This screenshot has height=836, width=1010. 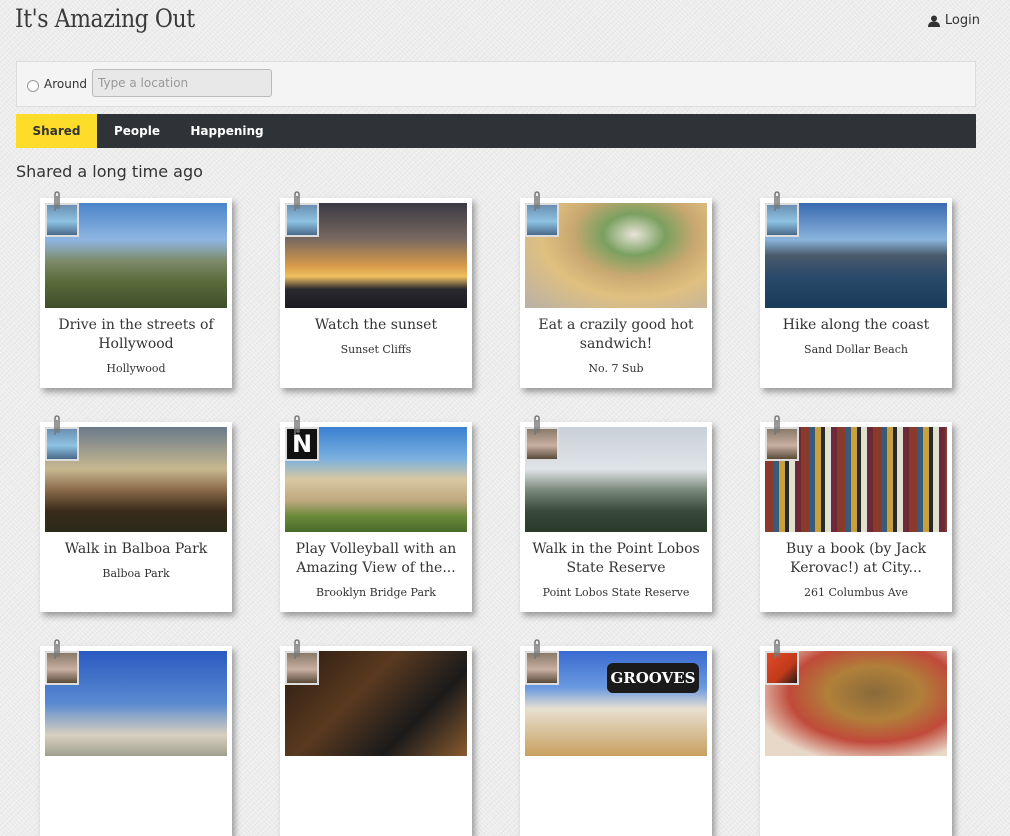 I want to click on nav-tabs: Shared People Happening, so click(x=496, y=131).